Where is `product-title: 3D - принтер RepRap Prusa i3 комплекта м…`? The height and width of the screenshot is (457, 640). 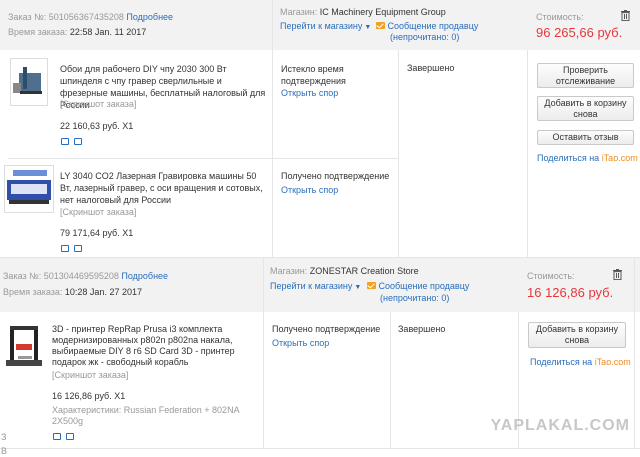
product-title: 3D - принтер RepRap Prusa i3 комплекта м… is located at coordinates (157, 346).